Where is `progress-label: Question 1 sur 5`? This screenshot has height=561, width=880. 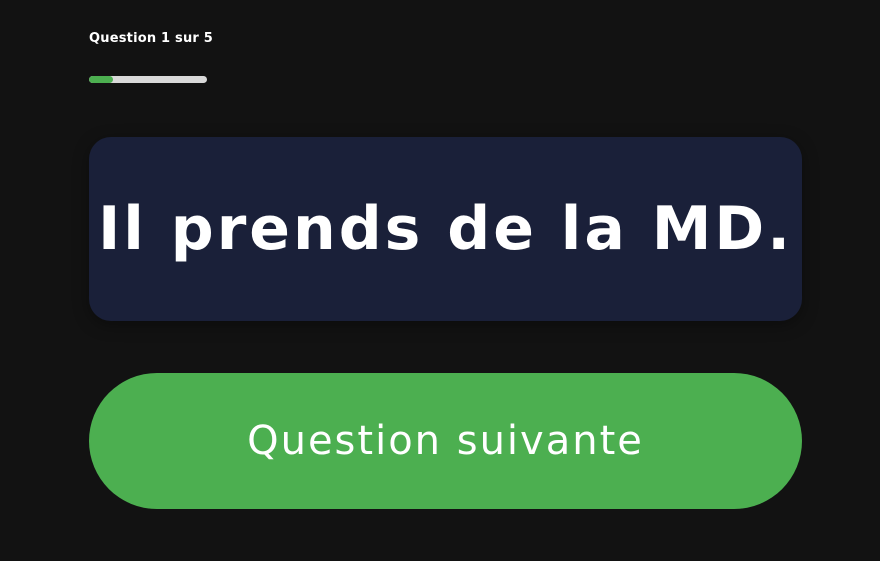 progress-label: Question 1 sur 5 is located at coordinates (151, 38).